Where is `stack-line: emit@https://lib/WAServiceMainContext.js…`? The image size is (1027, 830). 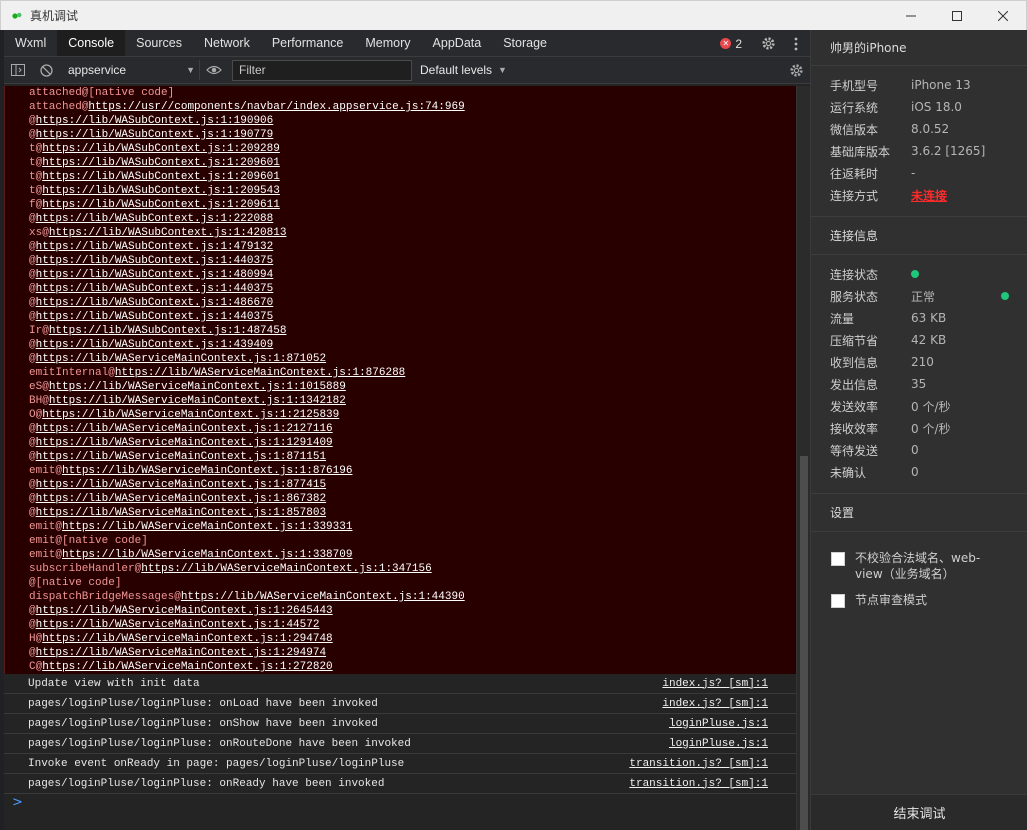 stack-line: emit@https://lib/WAServiceMainContext.js… is located at coordinates (412, 527).